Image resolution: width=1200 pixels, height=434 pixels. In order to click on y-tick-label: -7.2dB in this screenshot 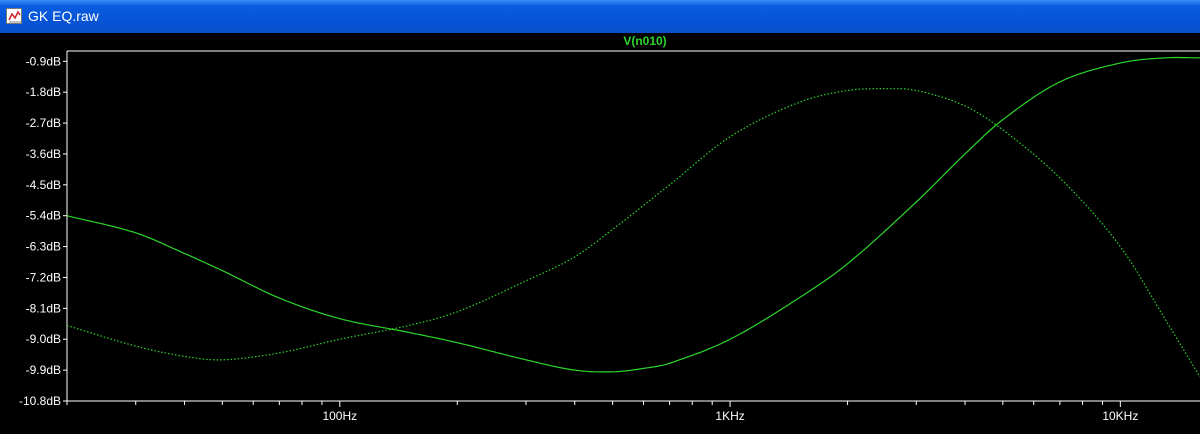, I will do `click(43, 277)`.